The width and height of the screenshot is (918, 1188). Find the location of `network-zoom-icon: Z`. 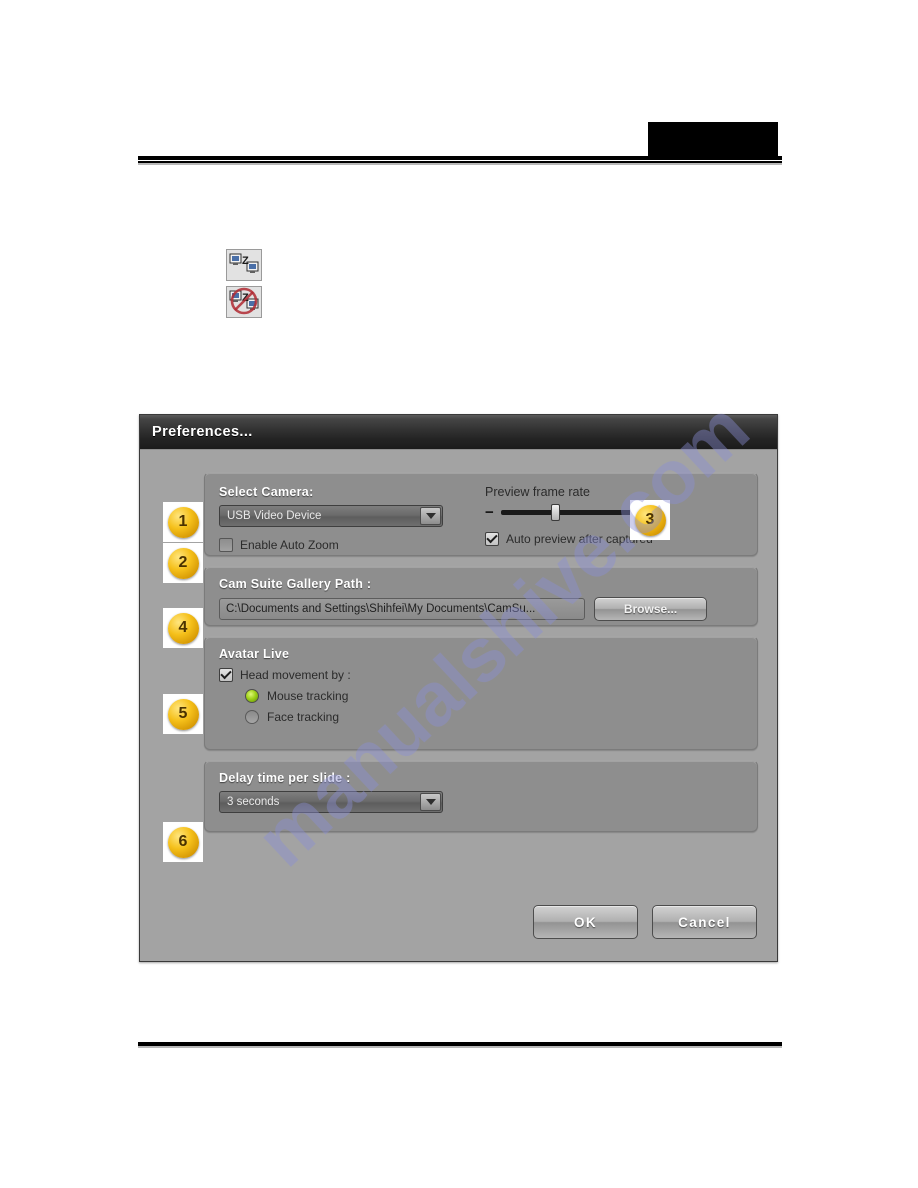

network-zoom-icon: Z is located at coordinates (244, 265).